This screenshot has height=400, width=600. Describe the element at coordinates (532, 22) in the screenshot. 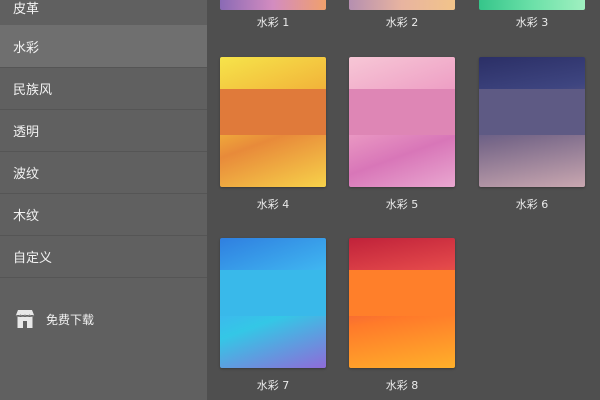

I see `swatch-caption: 水彩 3` at that location.